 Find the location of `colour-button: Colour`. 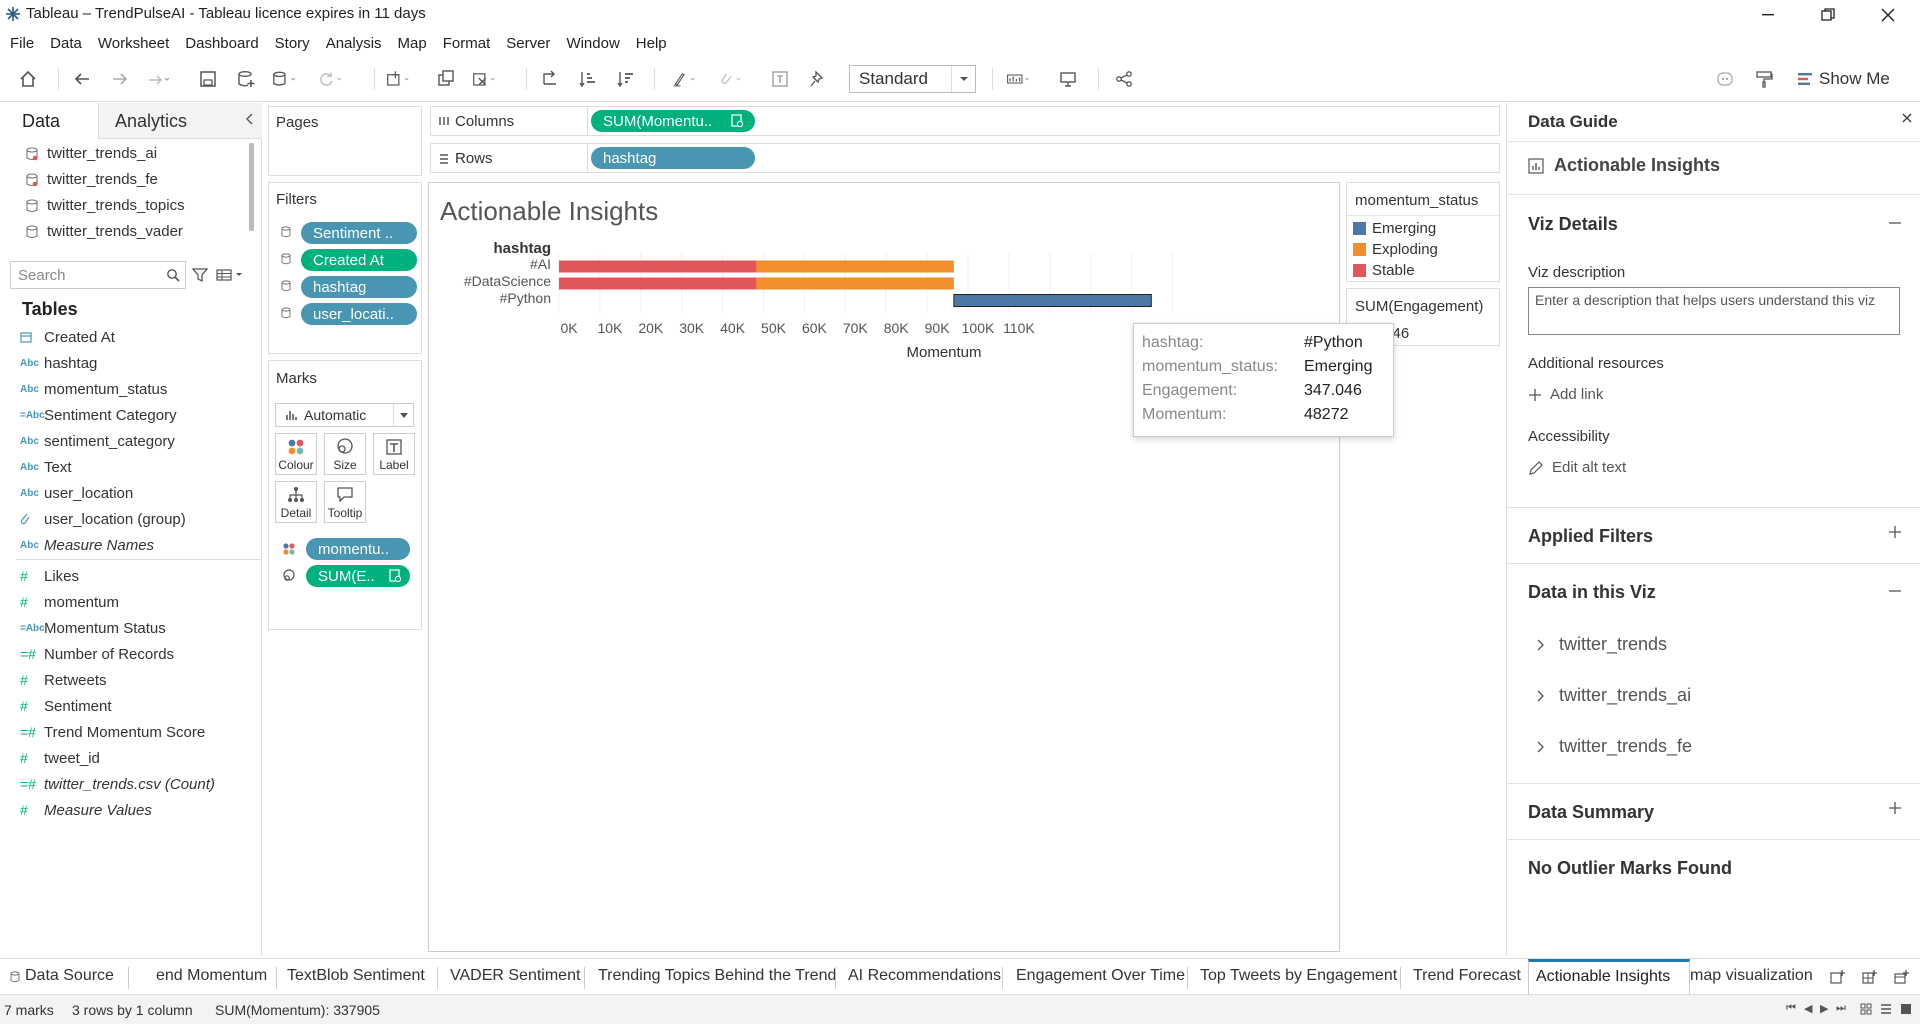

colour-button: Colour is located at coordinates (296, 454).